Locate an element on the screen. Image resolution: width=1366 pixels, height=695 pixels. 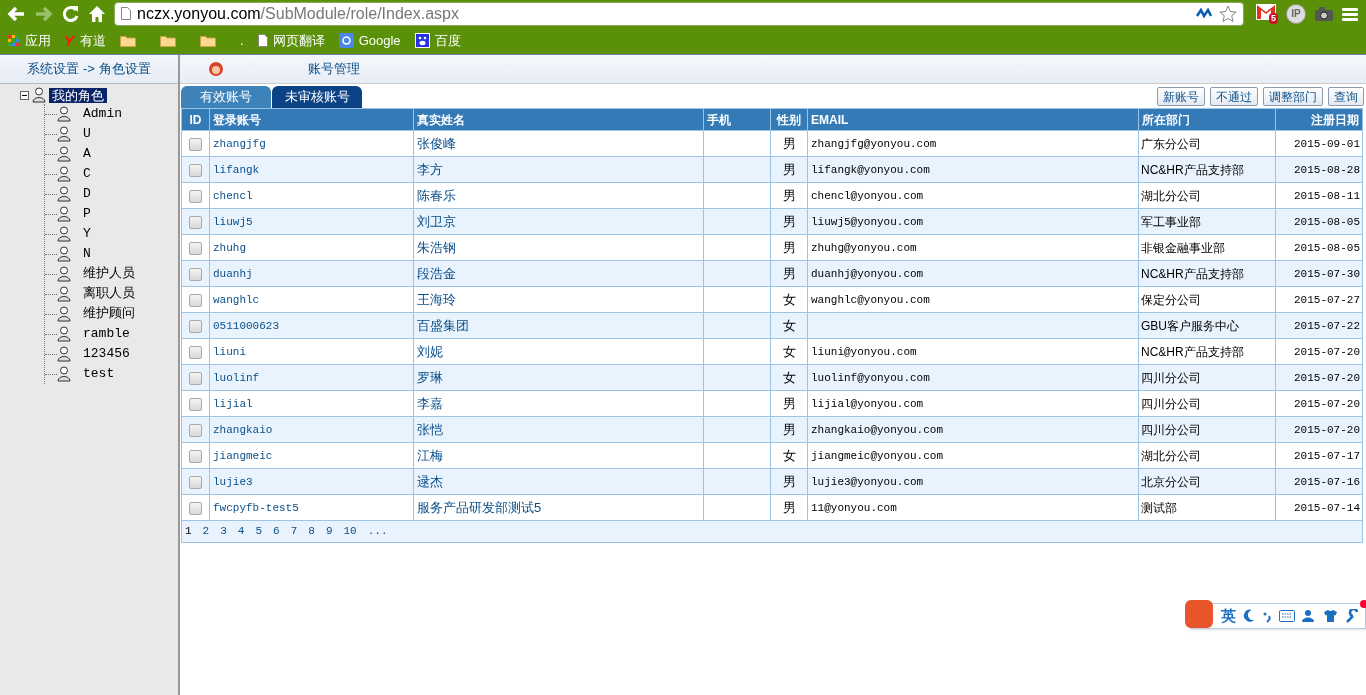
table-cell: 男 is located at coordinates (789, 169).